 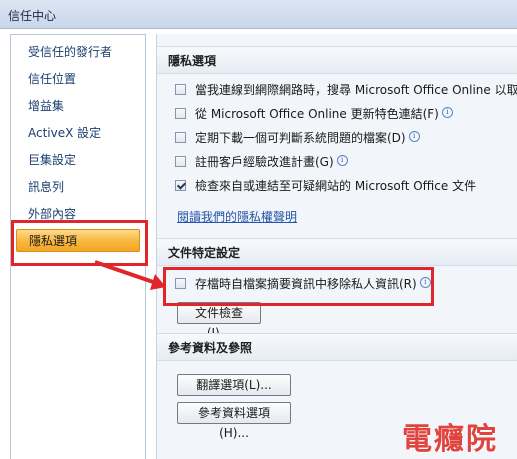 What do you see at coordinates (450, 439) in the screenshot?
I see `watermark-logo: 電癮院` at bounding box center [450, 439].